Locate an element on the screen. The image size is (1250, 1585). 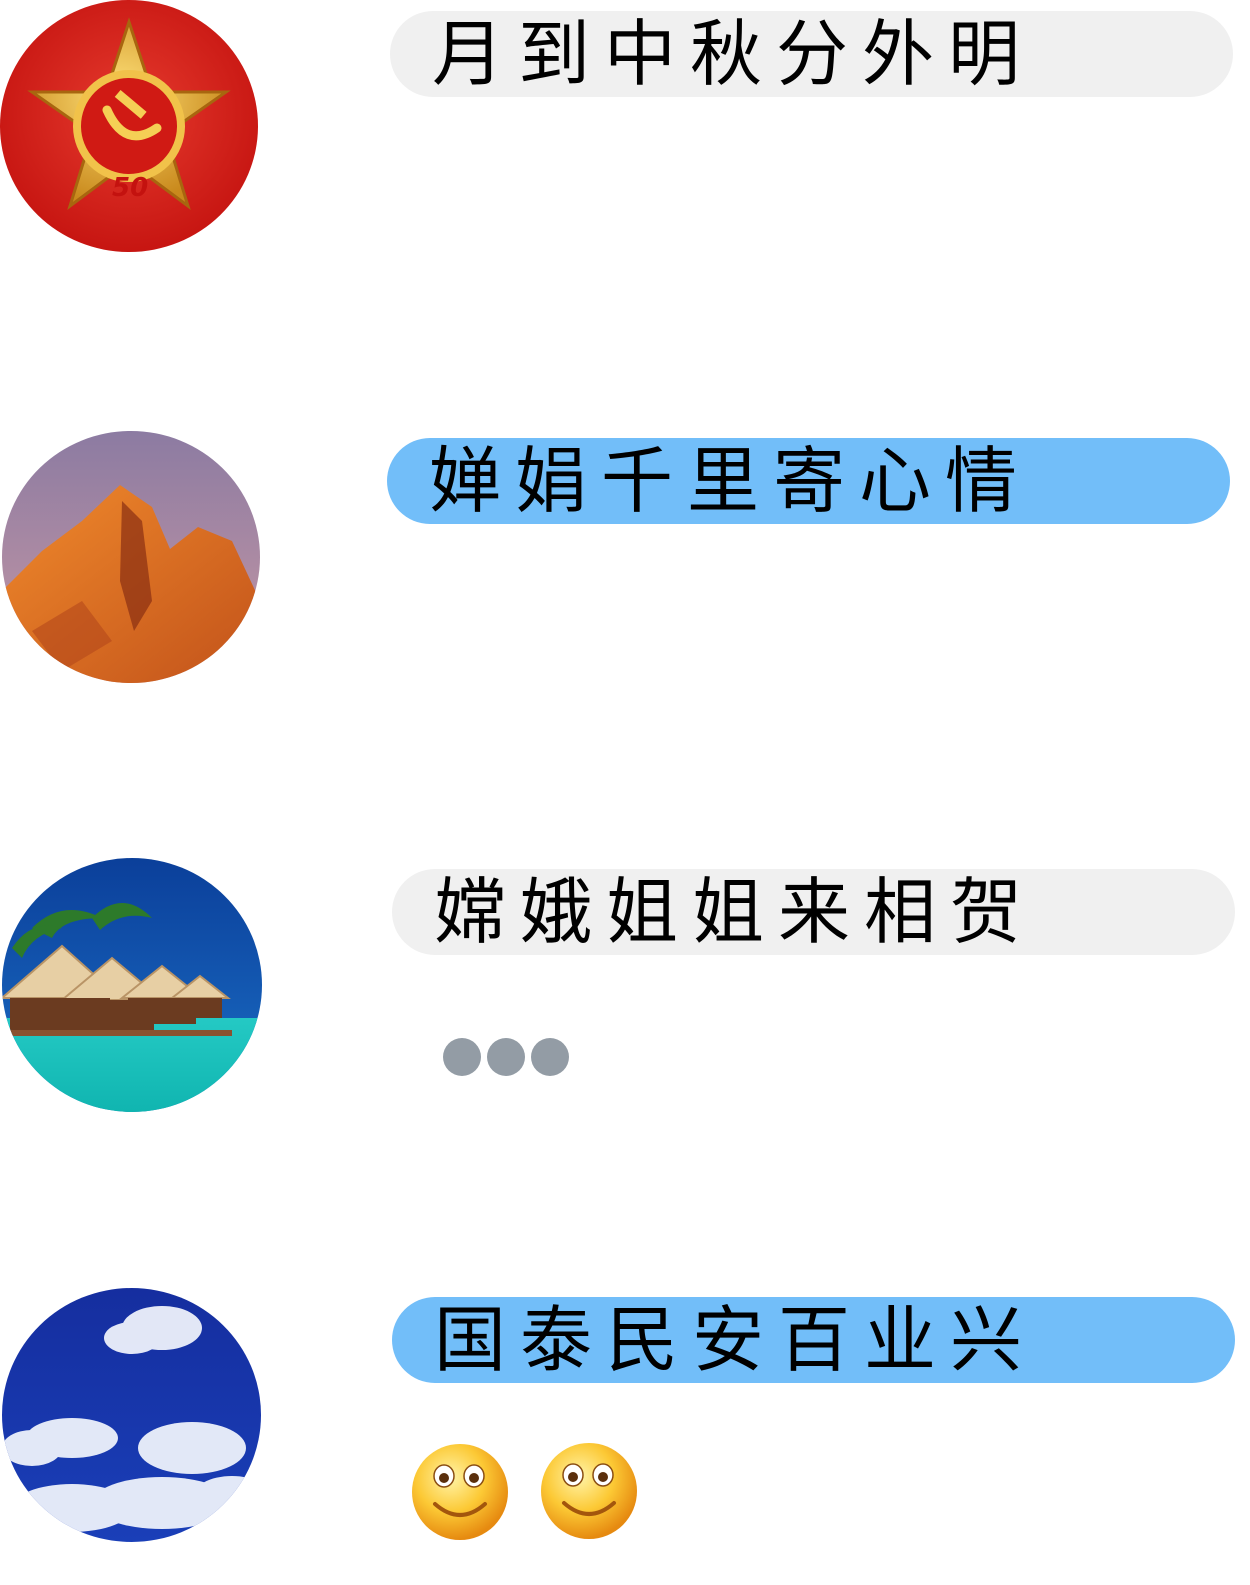
party-medal-icon: 50 is located at coordinates (129, 126).